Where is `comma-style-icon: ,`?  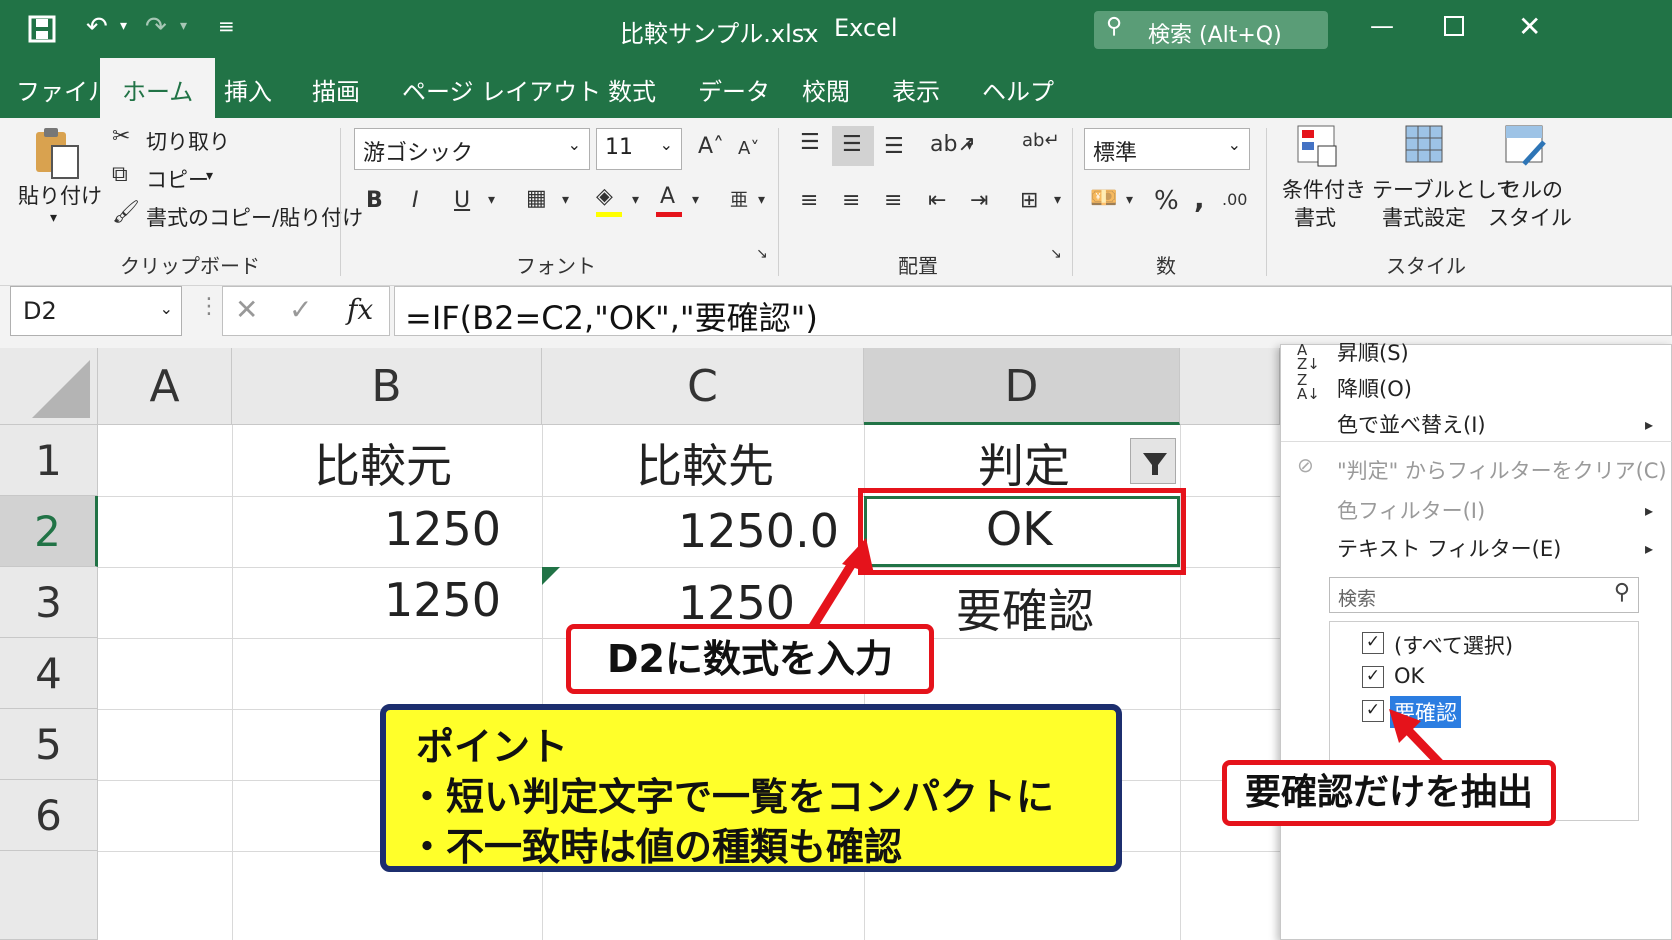
comma-style-icon: , is located at coordinates (1199, 198).